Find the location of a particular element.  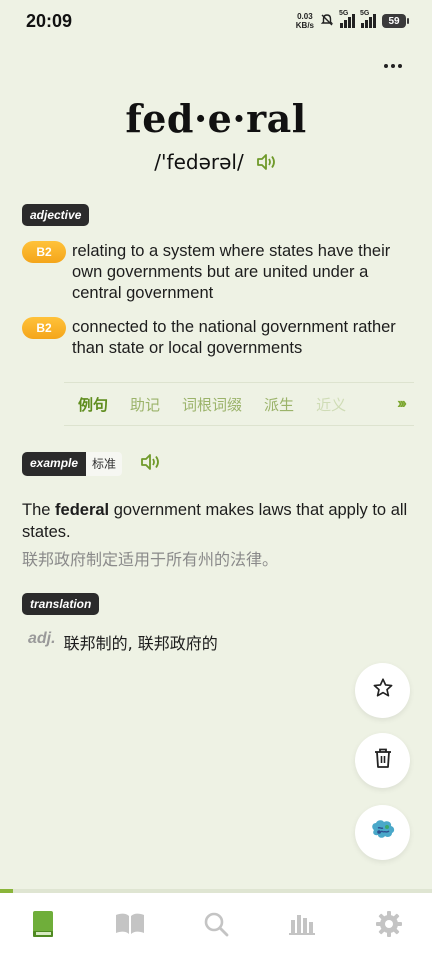

gear-icon is located at coordinates (389, 926).